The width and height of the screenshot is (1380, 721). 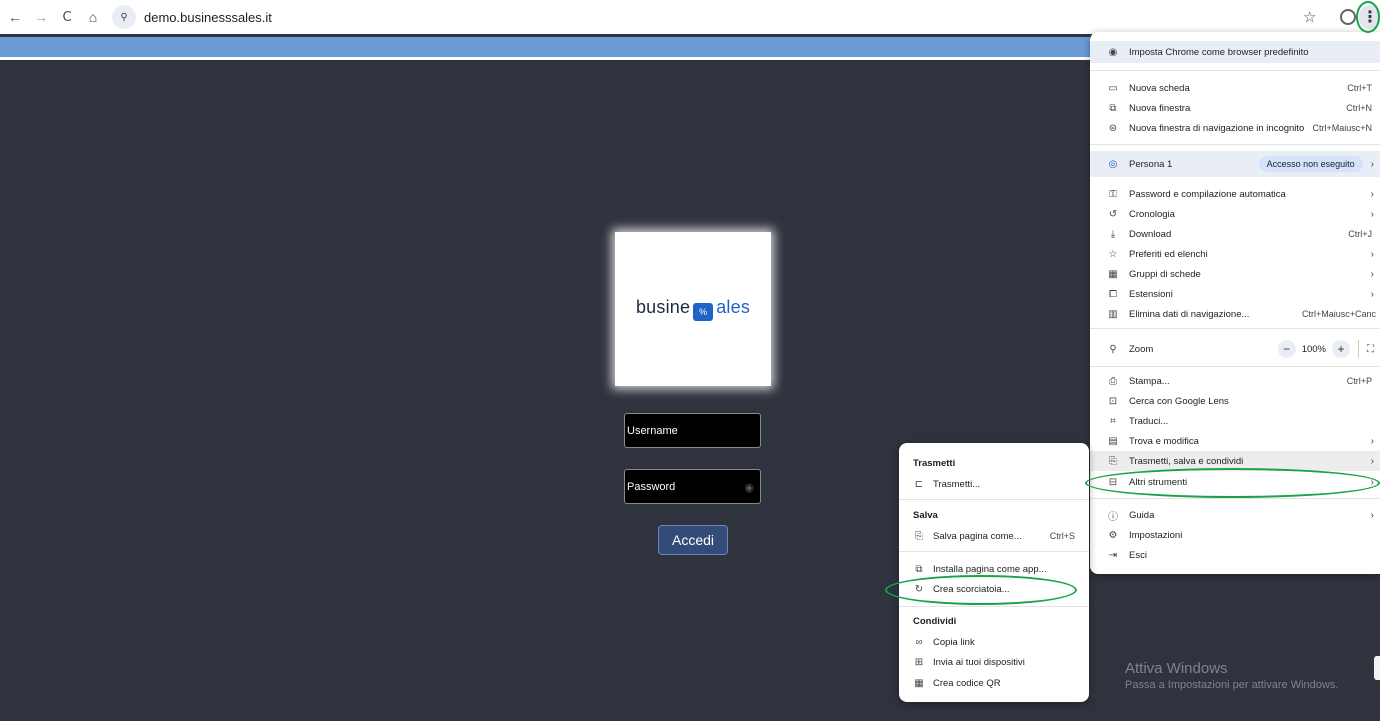 I want to click on menu-new-tab: ▭ Nuova scheda Ctrl+T, so click(x=1235, y=88).